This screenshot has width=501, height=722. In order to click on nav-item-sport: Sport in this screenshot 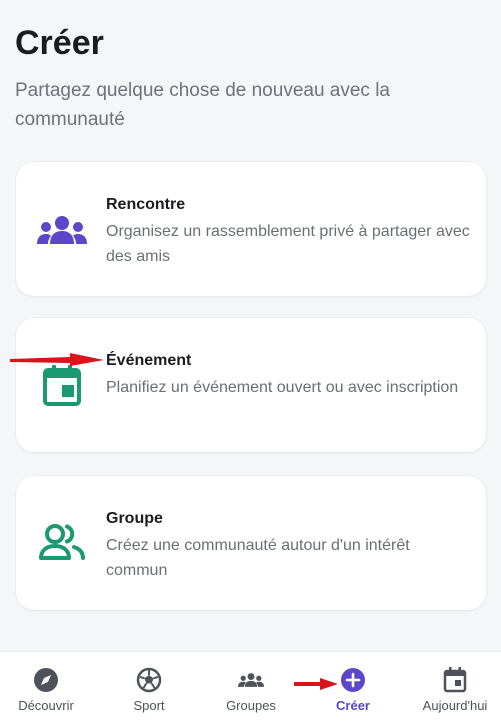, I will do `click(149, 687)`.